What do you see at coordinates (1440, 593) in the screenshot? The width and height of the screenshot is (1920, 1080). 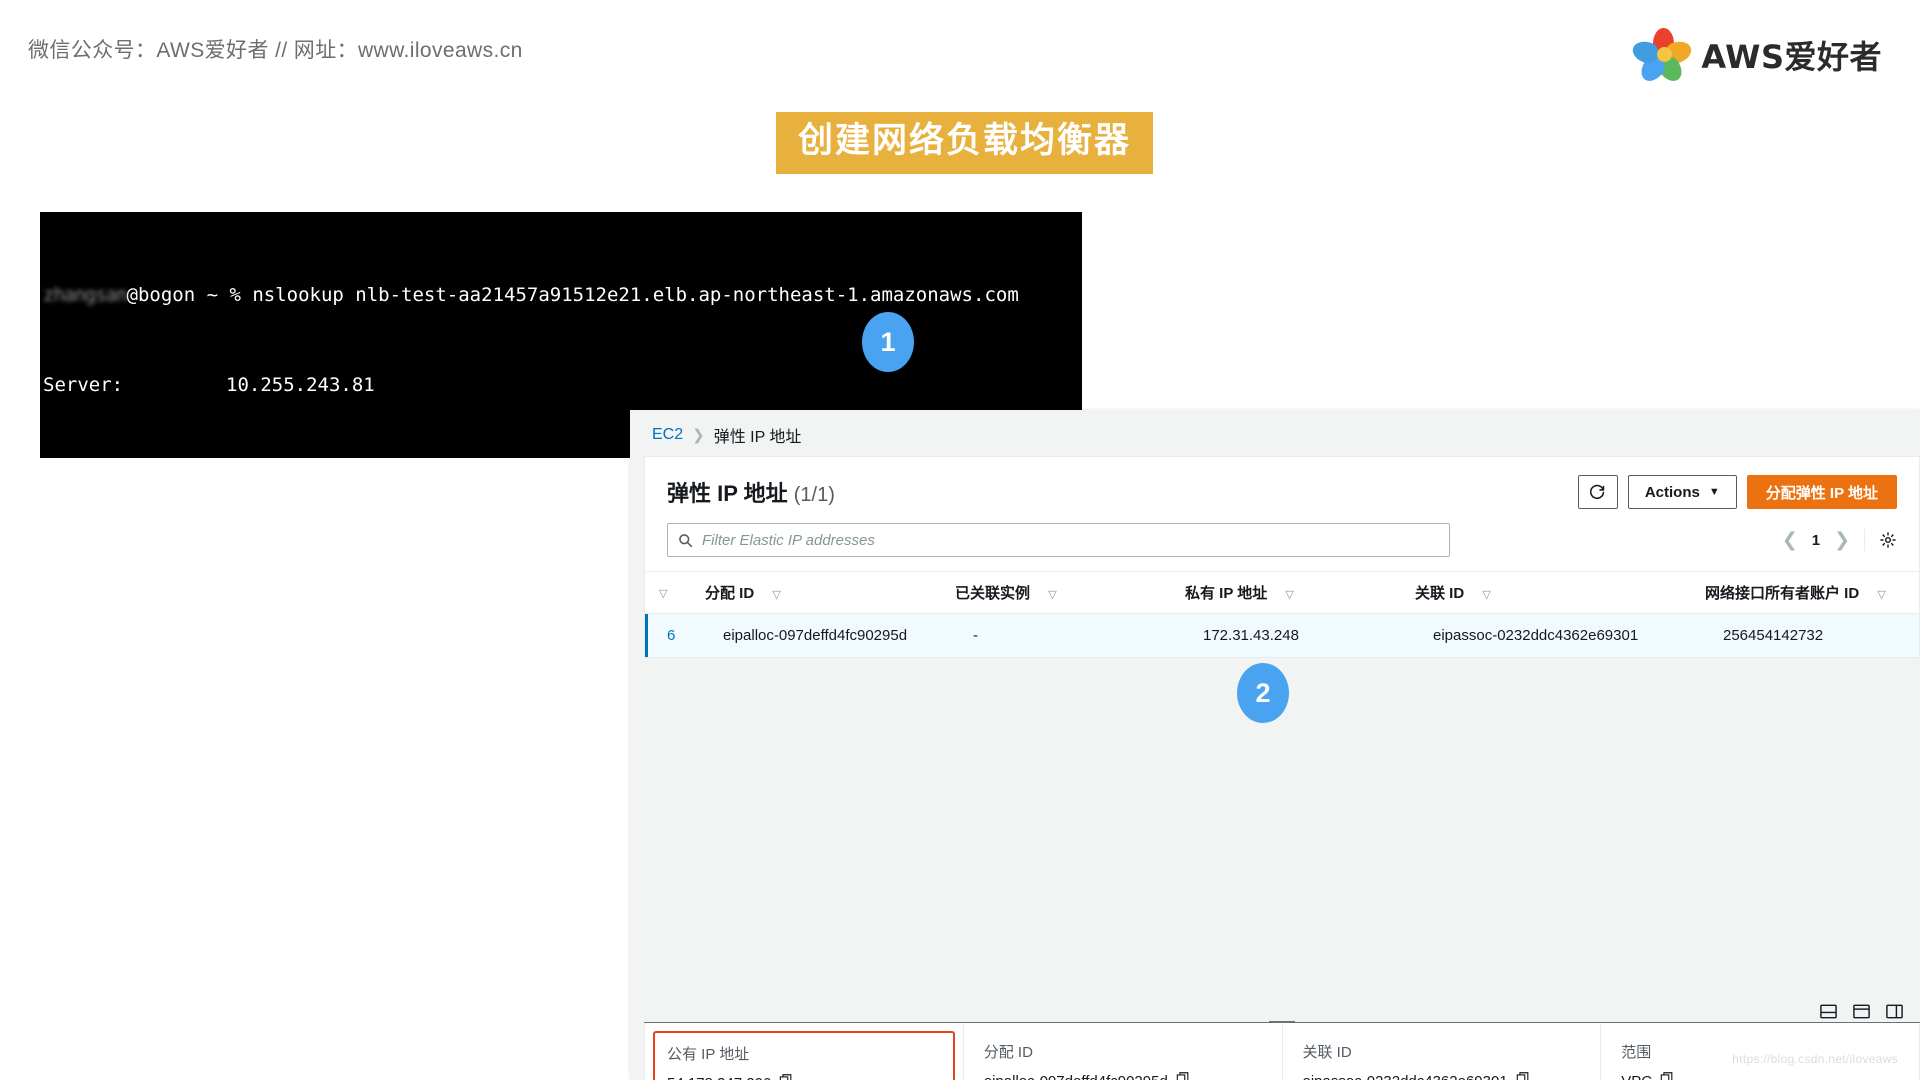 I see `th-association-id-label: 关联 ID` at bounding box center [1440, 593].